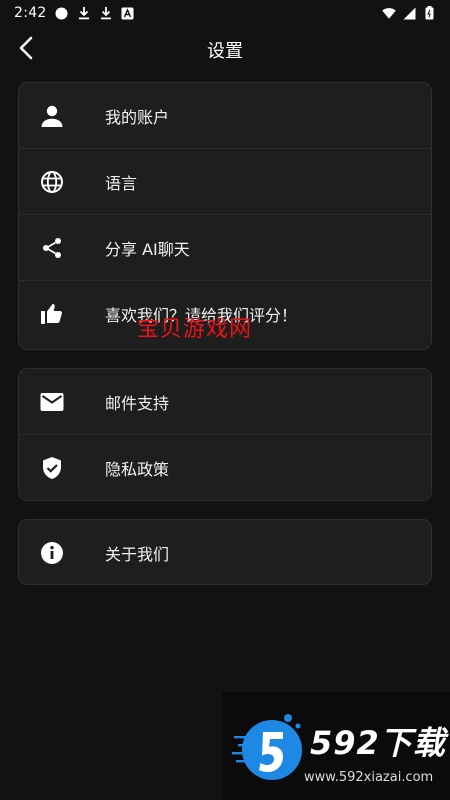 Image resolution: width=450 pixels, height=800 pixels. I want to click on signal-icon, so click(409, 13).